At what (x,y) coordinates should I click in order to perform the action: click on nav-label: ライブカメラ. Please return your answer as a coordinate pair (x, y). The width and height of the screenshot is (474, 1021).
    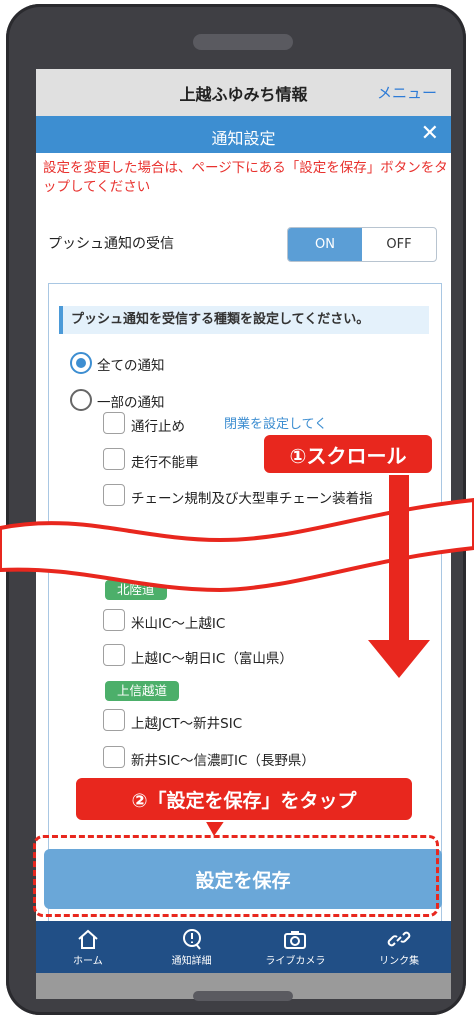
    Looking at the image, I should click on (295, 961).